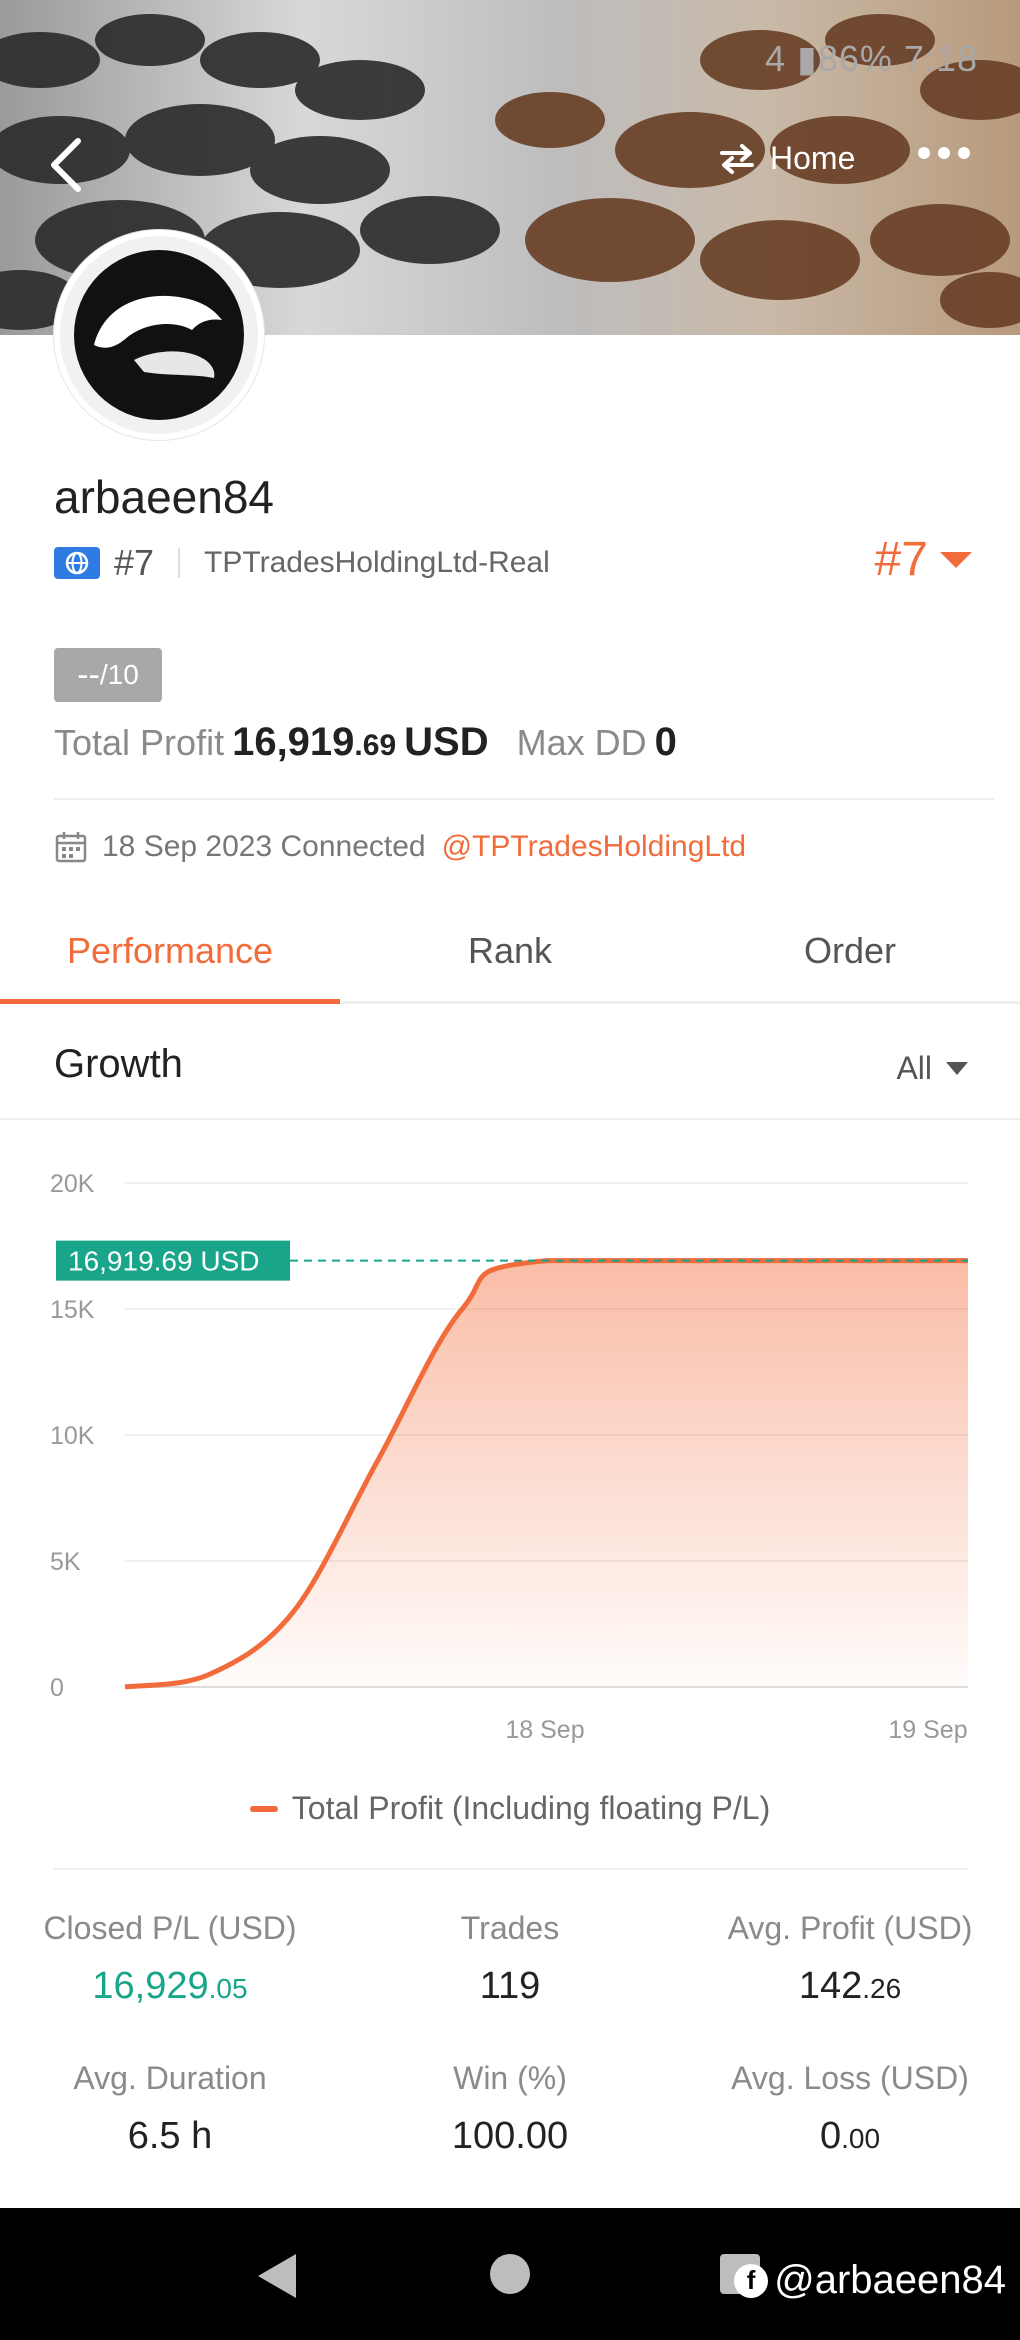  Describe the element at coordinates (164, 497) in the screenshot. I see `username: arbaeen84` at that location.